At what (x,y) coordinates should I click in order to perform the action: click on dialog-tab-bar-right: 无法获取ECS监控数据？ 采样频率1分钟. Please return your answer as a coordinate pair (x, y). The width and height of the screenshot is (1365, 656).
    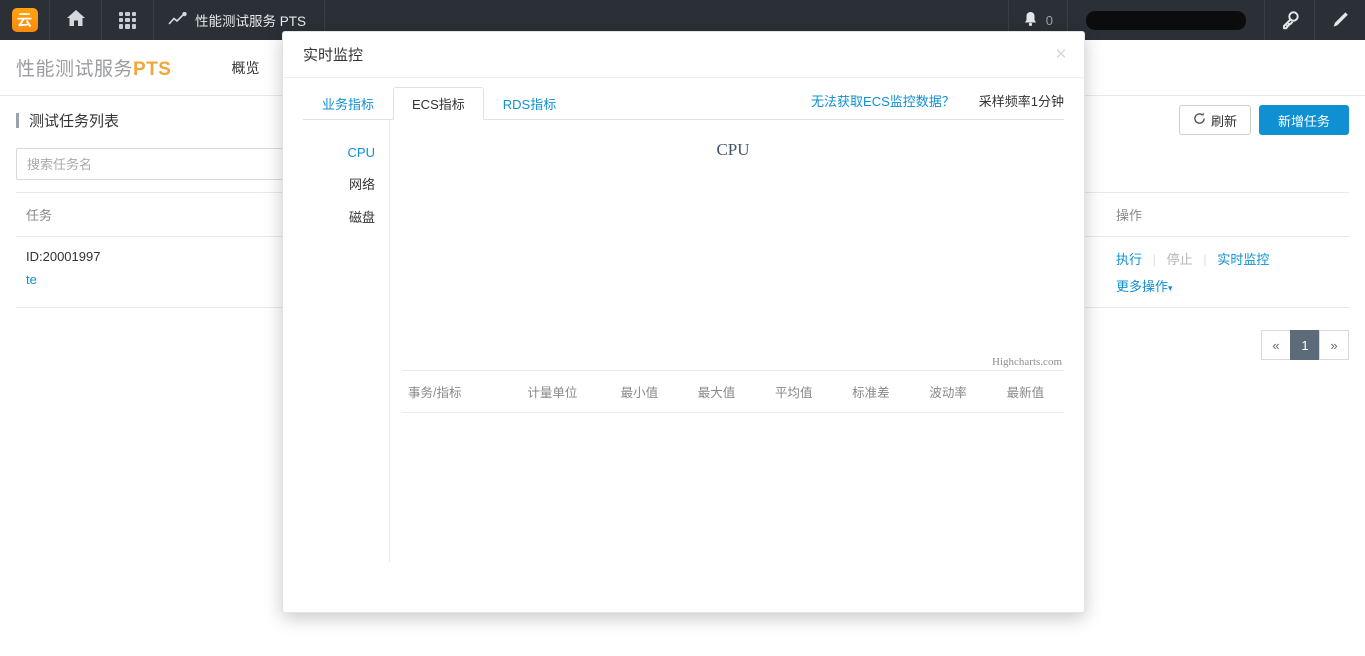
    Looking at the image, I should click on (937, 105).